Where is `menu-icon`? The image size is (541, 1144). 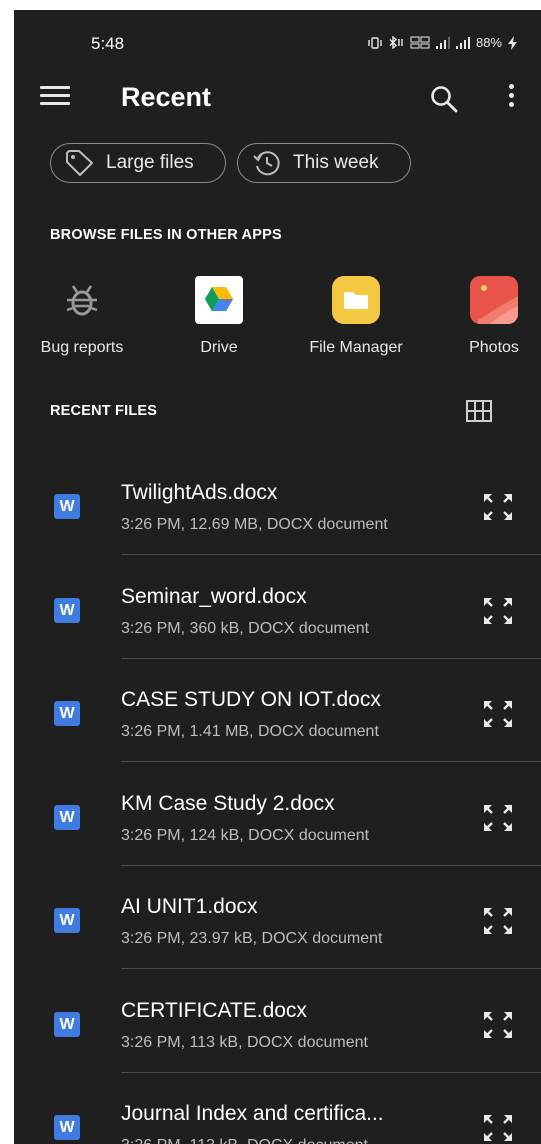
menu-icon is located at coordinates (55, 98).